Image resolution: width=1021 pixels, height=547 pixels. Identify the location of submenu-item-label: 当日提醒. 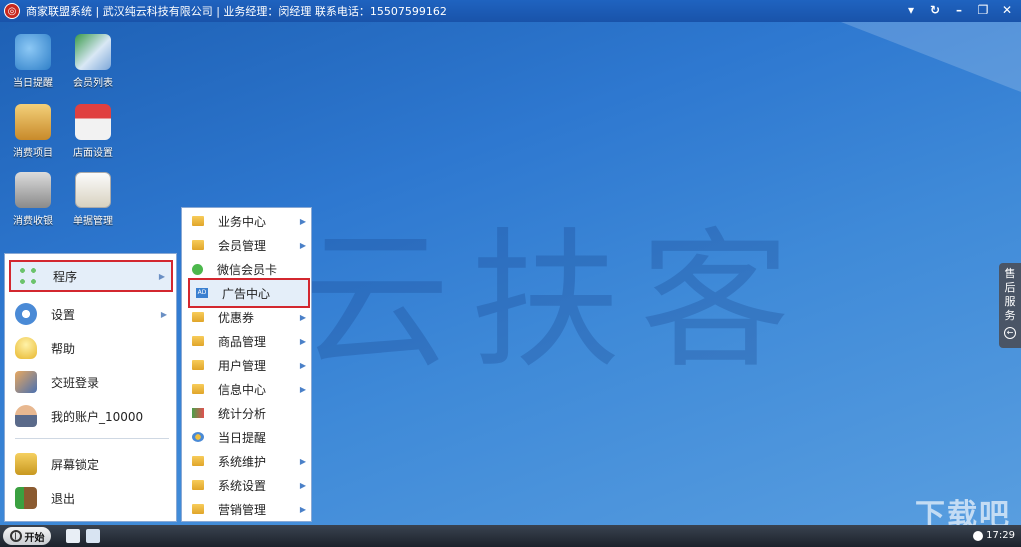
(242, 437).